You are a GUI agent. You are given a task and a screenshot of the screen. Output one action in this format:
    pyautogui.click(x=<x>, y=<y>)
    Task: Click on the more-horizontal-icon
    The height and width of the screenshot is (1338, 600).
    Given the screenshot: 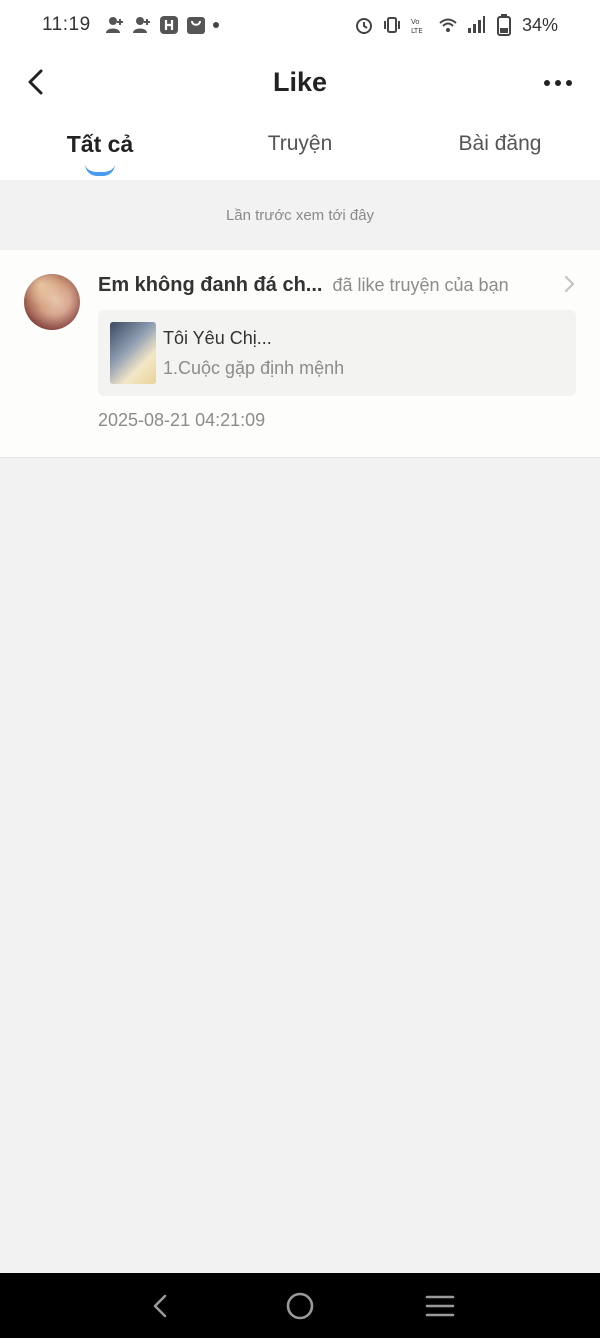 What is the action you would take?
    pyautogui.click(x=547, y=83)
    